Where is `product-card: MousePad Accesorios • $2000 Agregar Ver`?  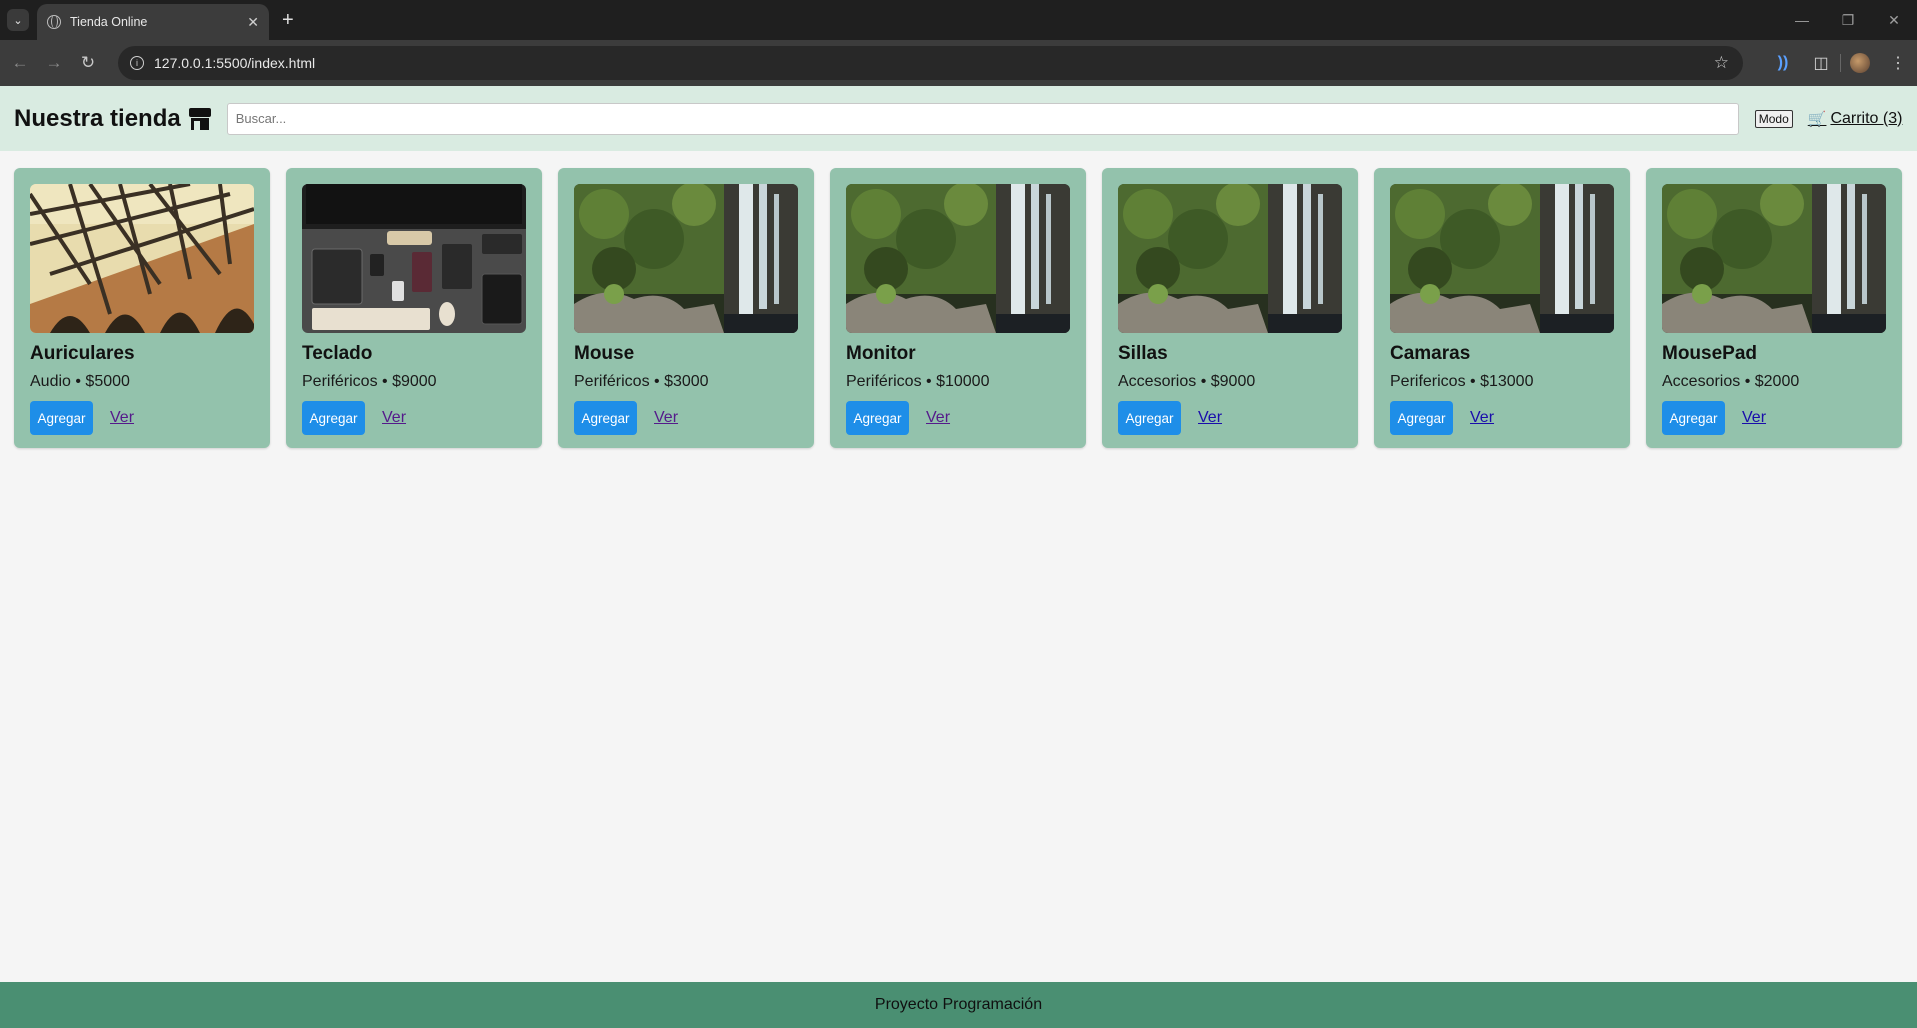
product-card: MousePad Accesorios • $2000 Agregar Ver is located at coordinates (1774, 308).